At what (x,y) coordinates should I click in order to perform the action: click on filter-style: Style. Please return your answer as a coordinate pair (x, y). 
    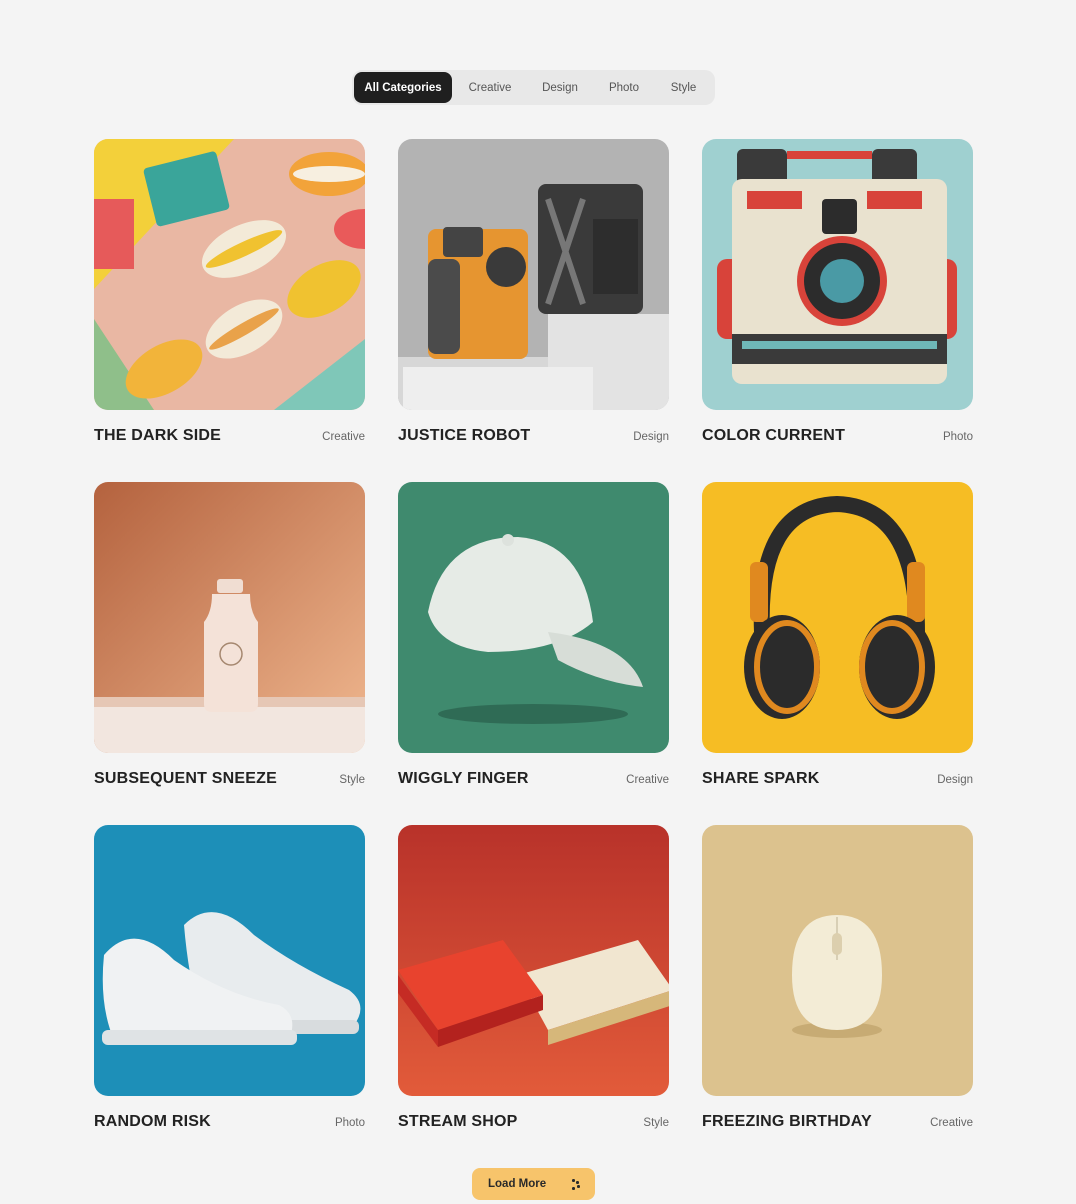
    Looking at the image, I should click on (683, 87).